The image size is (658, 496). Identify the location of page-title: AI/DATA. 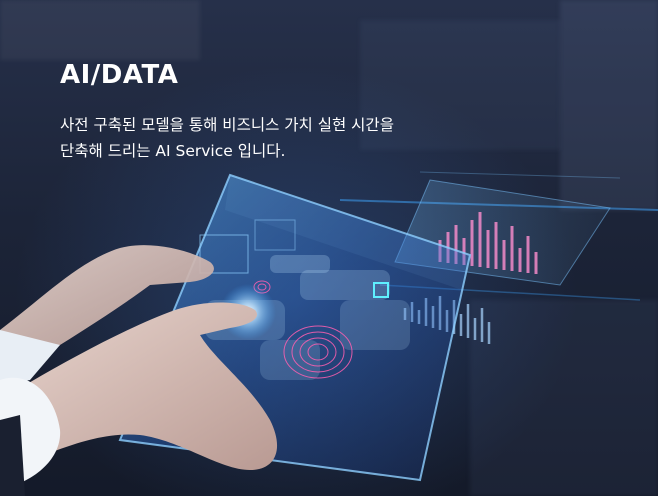
(119, 75).